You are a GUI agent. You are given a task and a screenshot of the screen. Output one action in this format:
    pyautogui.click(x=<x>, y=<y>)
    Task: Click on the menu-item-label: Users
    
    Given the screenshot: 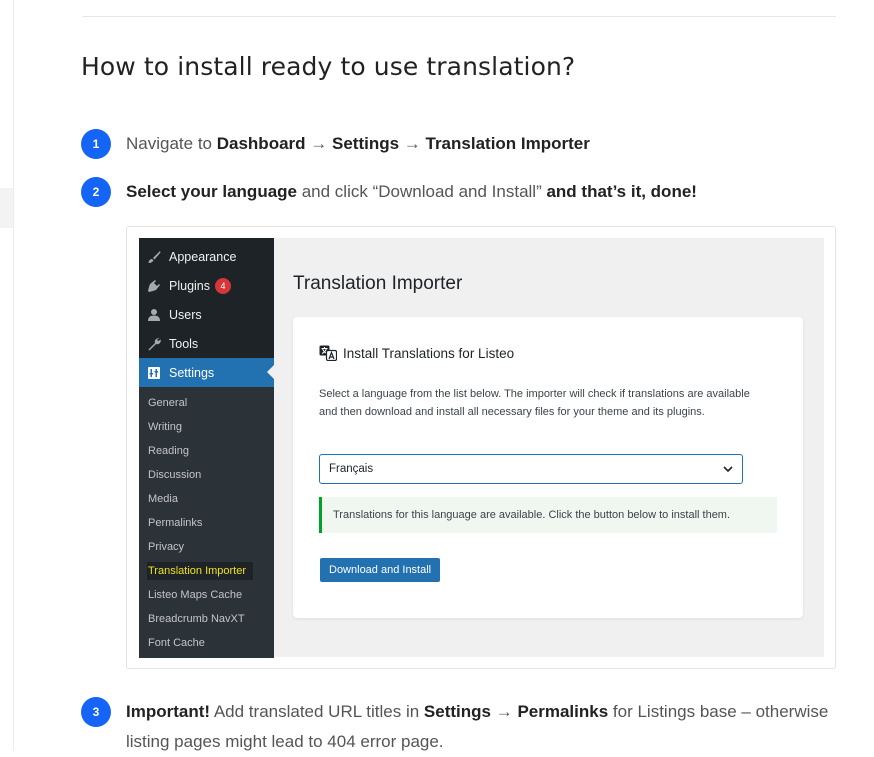 What is the action you would take?
    pyautogui.click(x=185, y=314)
    